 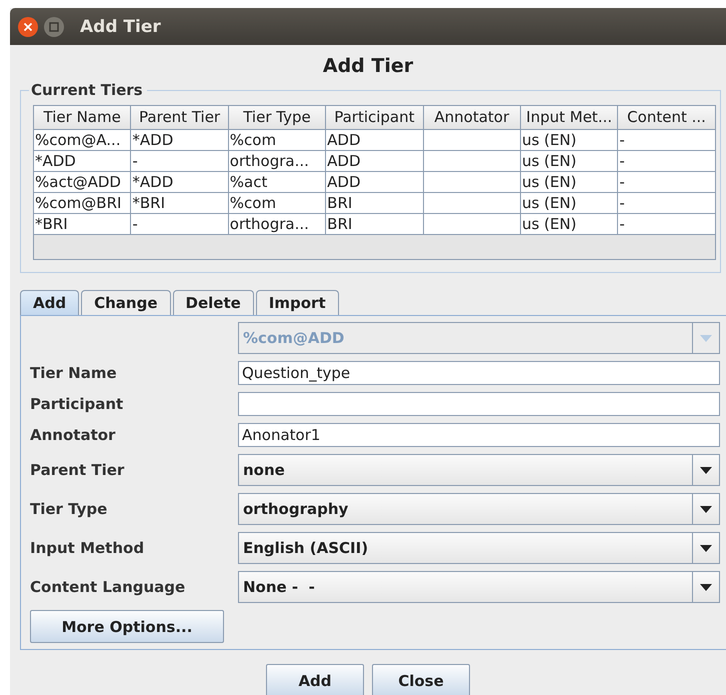 What do you see at coordinates (479, 404) in the screenshot?
I see `text-field` at bounding box center [479, 404].